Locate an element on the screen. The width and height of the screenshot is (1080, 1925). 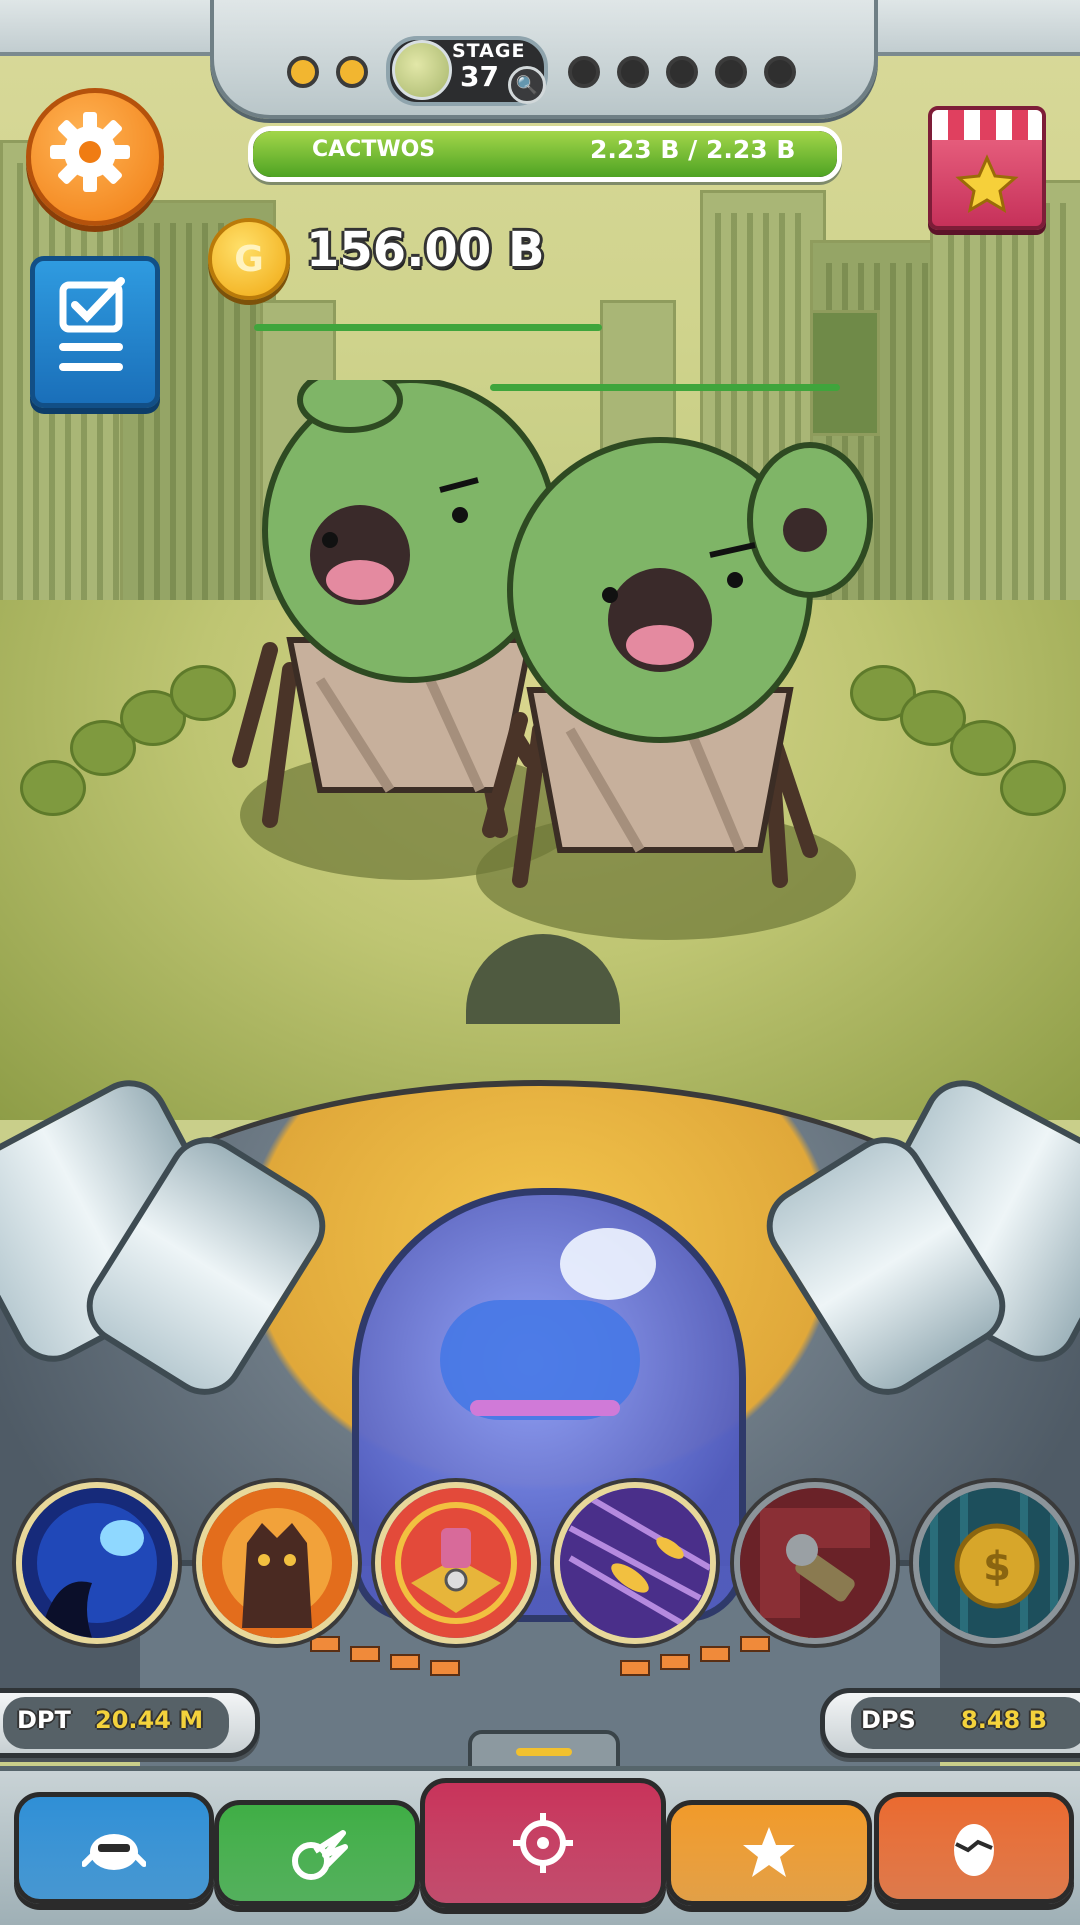
enemy-hp-text: 2.23 B / 2.23 B is located at coordinates (693, 149).